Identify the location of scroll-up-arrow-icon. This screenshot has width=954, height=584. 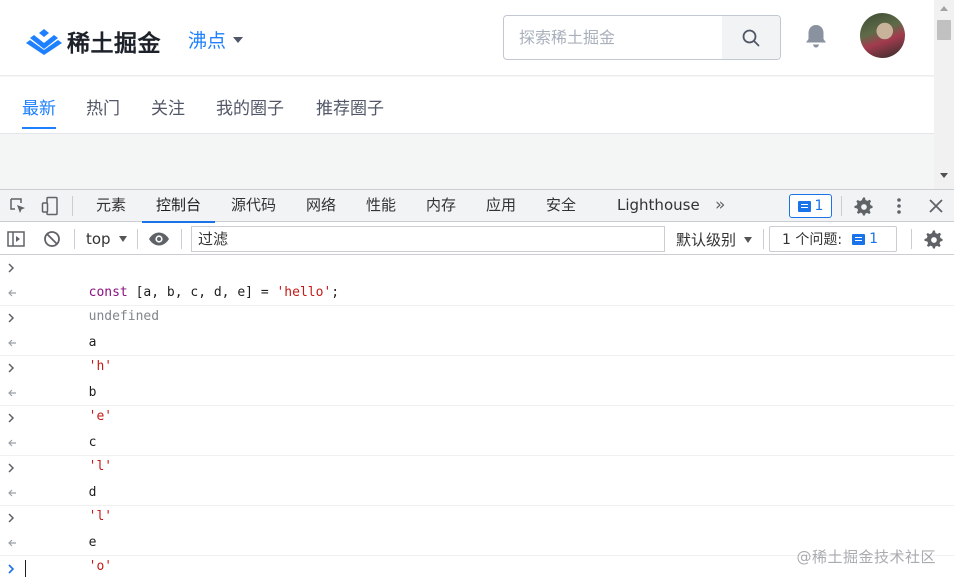
(944, 8).